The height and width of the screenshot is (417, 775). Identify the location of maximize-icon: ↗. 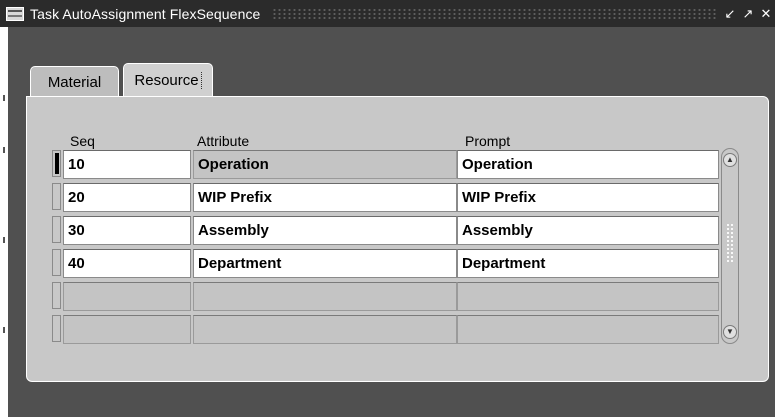
(748, 13).